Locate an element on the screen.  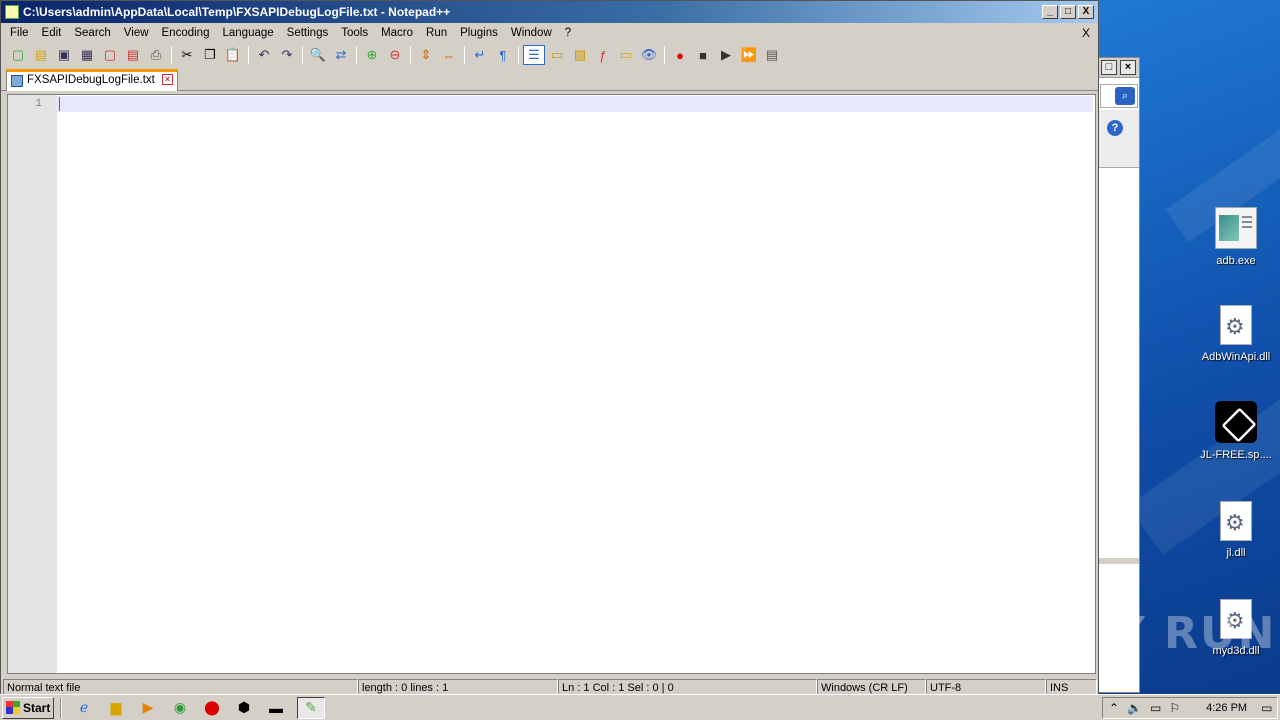
menu-help: ? is located at coordinates (567, 33).